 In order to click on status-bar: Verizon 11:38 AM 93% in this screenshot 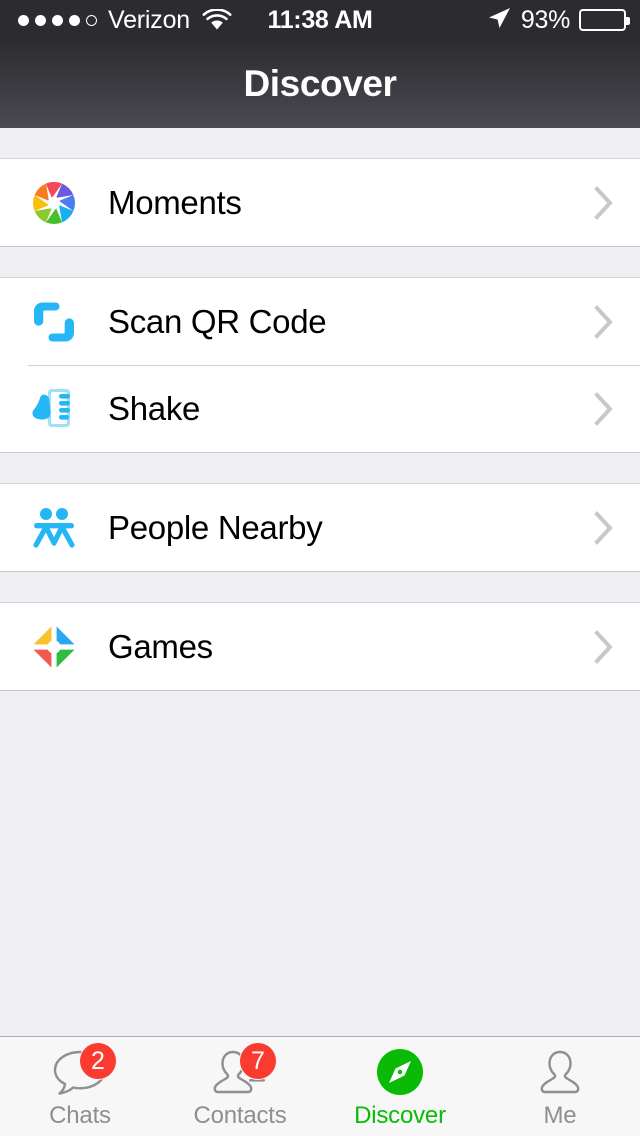, I will do `click(320, 20)`.